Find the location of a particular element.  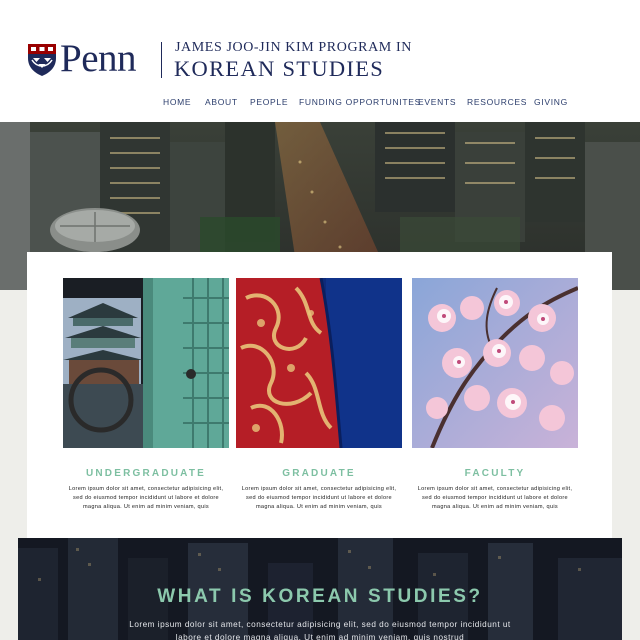

nav-giving: GIVING is located at coordinates (551, 102).